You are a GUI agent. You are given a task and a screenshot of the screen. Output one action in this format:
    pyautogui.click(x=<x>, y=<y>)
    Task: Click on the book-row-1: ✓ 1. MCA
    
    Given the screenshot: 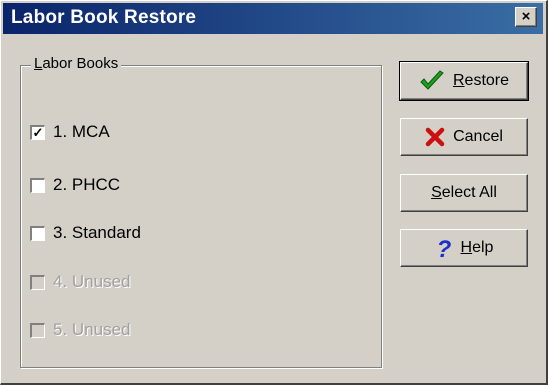 What is the action you would take?
    pyautogui.click(x=70, y=132)
    